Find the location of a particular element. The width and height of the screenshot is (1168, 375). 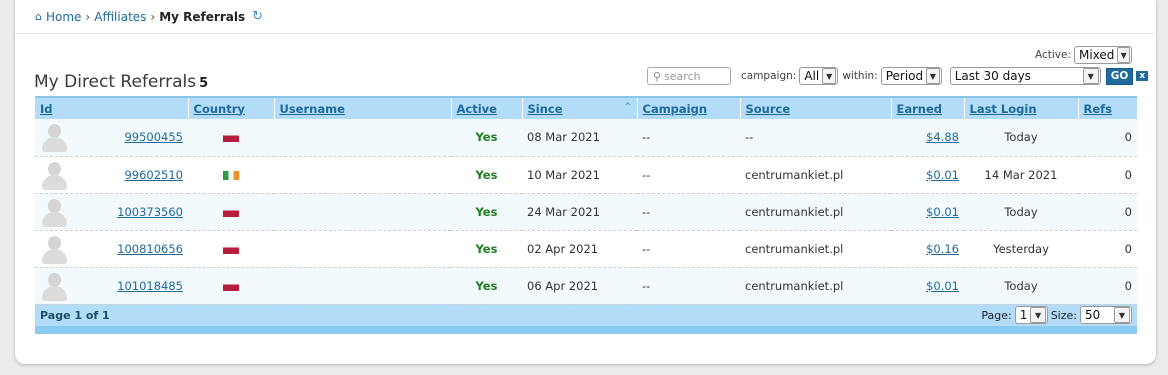

source-cell: -- is located at coordinates (749, 137).